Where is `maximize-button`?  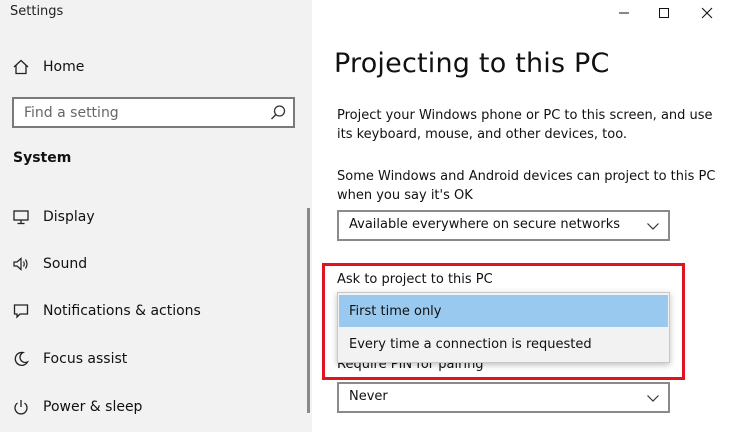 maximize-button is located at coordinates (664, 13).